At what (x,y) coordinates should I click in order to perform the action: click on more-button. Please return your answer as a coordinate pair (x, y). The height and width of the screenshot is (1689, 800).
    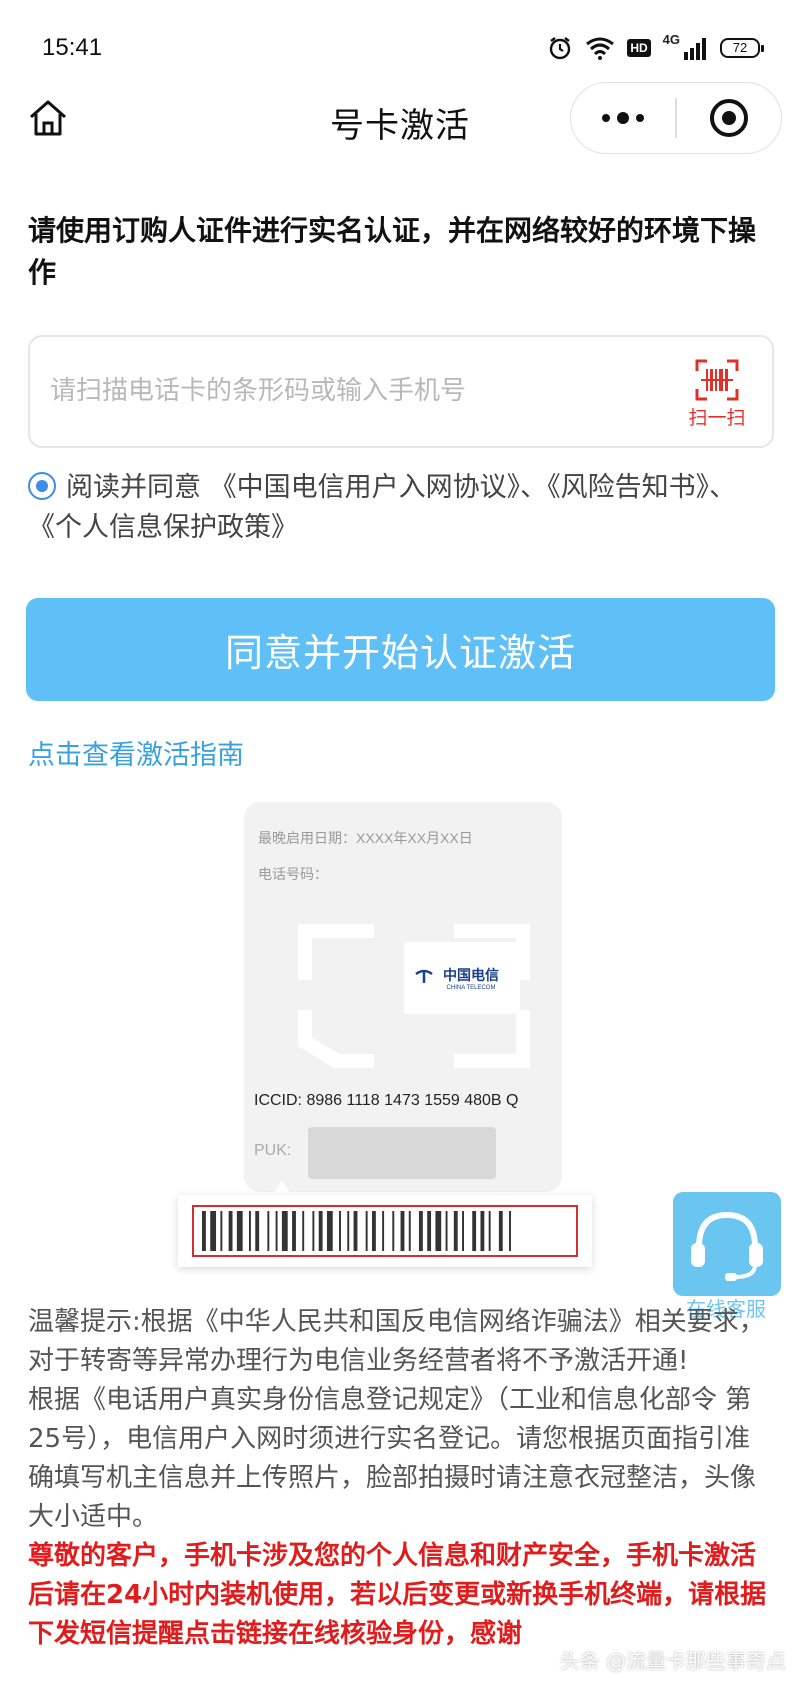
    Looking at the image, I should click on (623, 118).